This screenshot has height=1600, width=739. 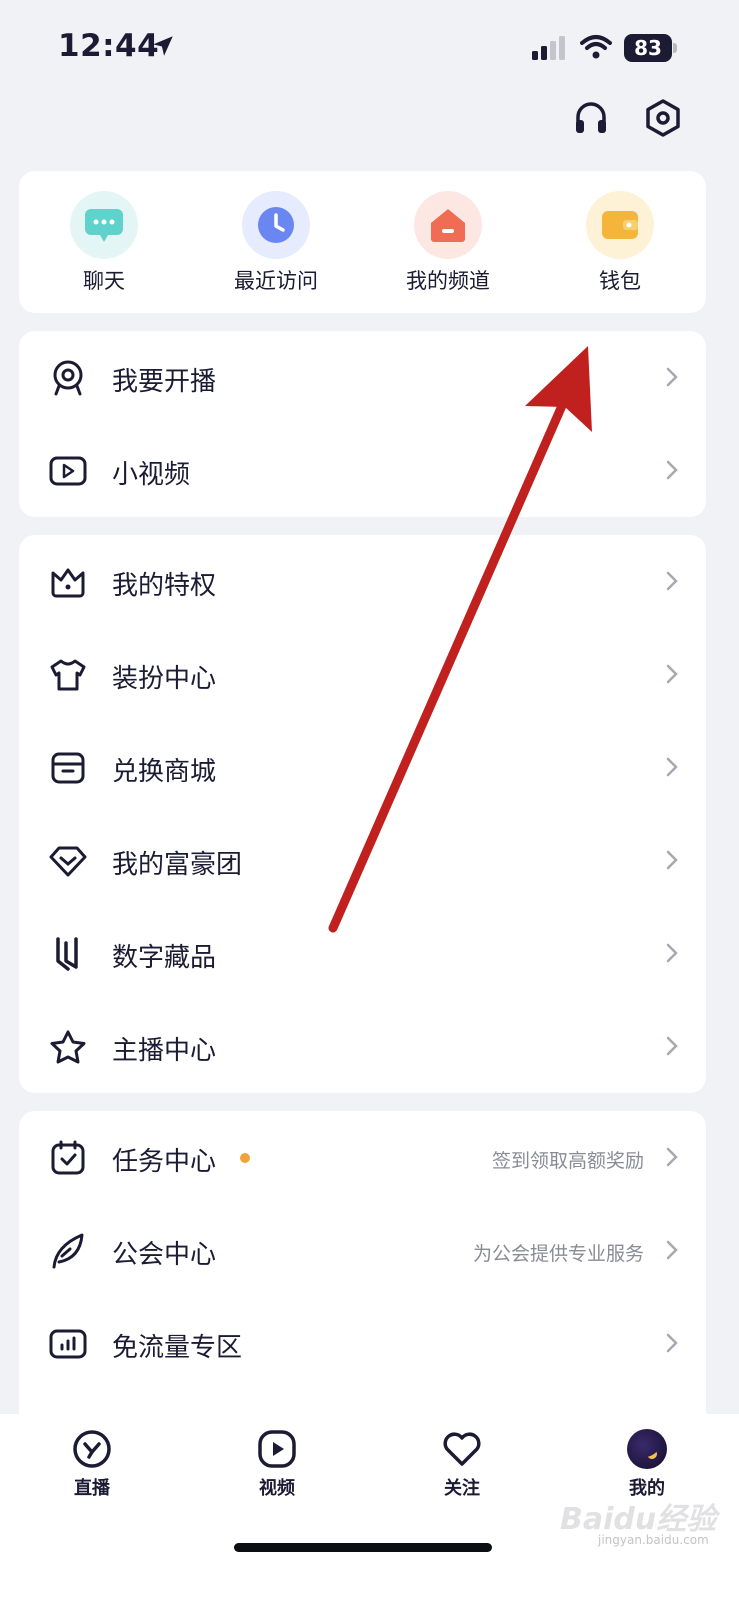 What do you see at coordinates (164, 1255) in the screenshot?
I see `menu-item-label: 公会中心` at bounding box center [164, 1255].